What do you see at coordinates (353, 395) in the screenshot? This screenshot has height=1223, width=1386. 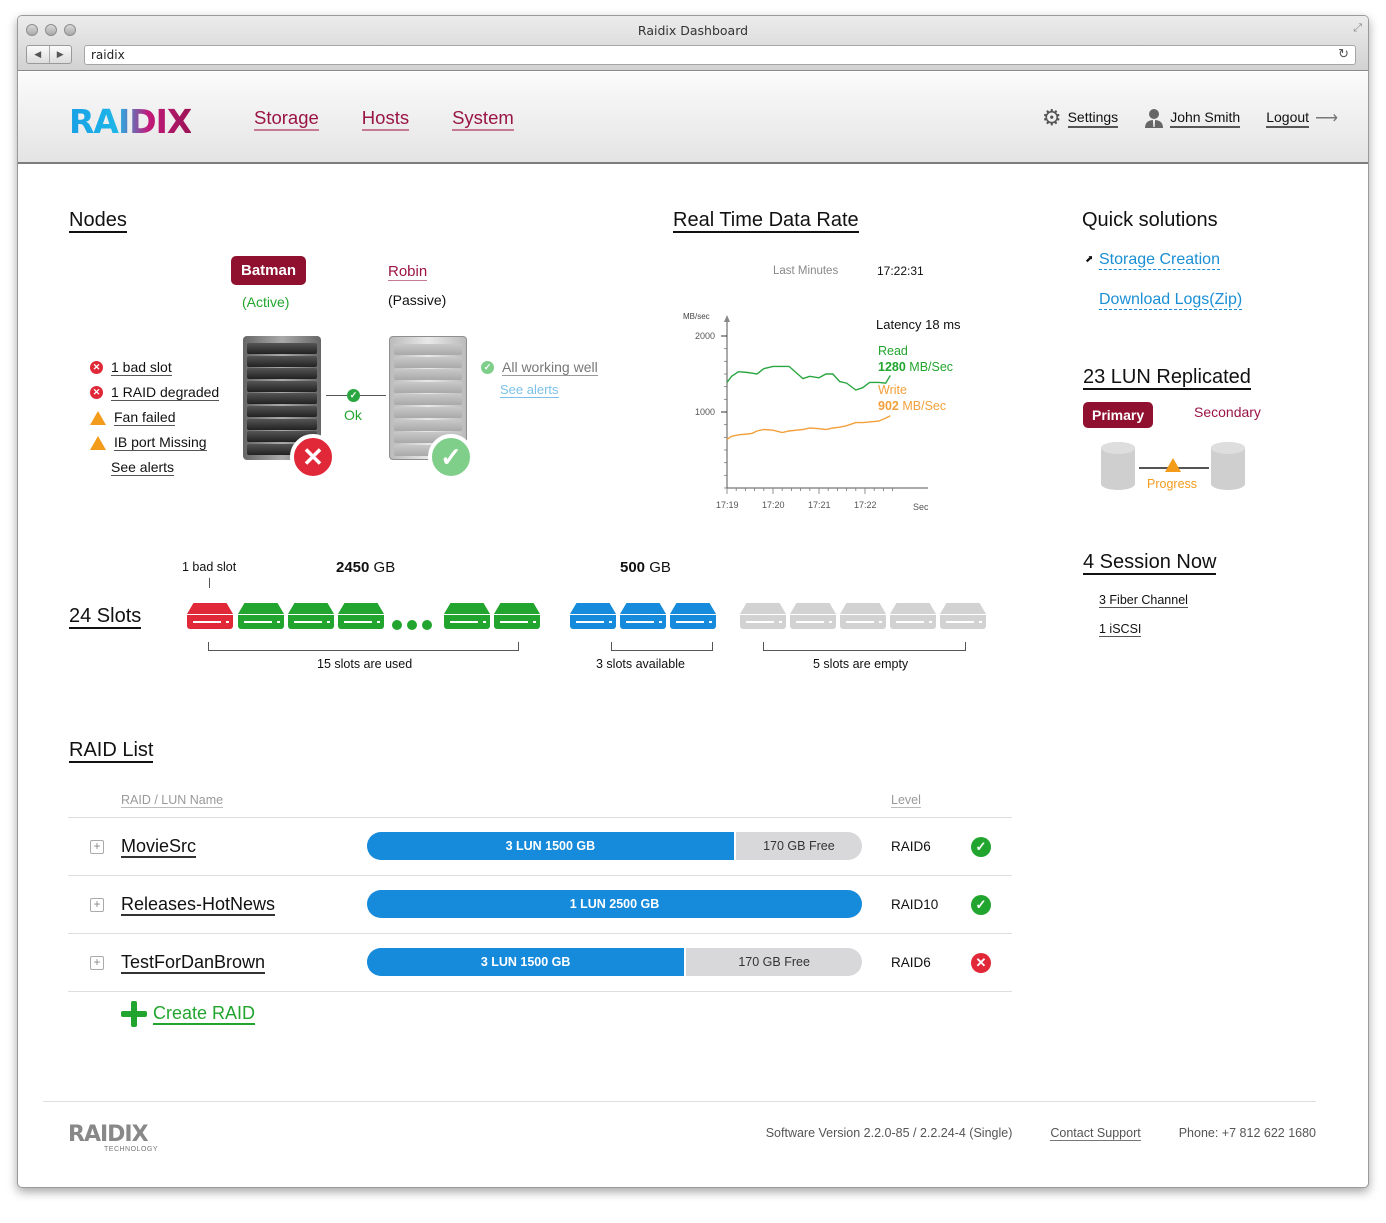 I see `link-ok-icon: ✓` at bounding box center [353, 395].